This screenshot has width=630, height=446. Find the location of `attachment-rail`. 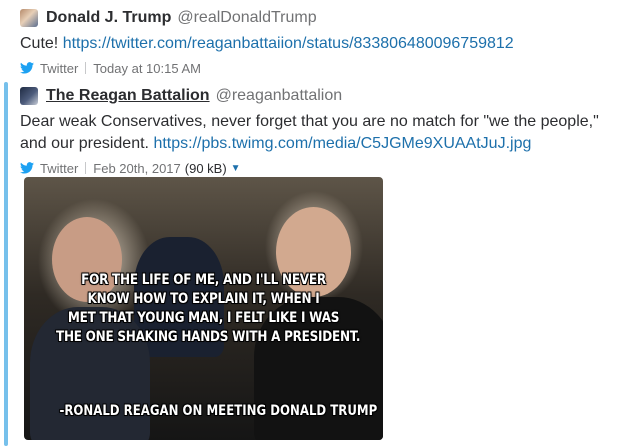

attachment-rail is located at coordinates (6, 264).